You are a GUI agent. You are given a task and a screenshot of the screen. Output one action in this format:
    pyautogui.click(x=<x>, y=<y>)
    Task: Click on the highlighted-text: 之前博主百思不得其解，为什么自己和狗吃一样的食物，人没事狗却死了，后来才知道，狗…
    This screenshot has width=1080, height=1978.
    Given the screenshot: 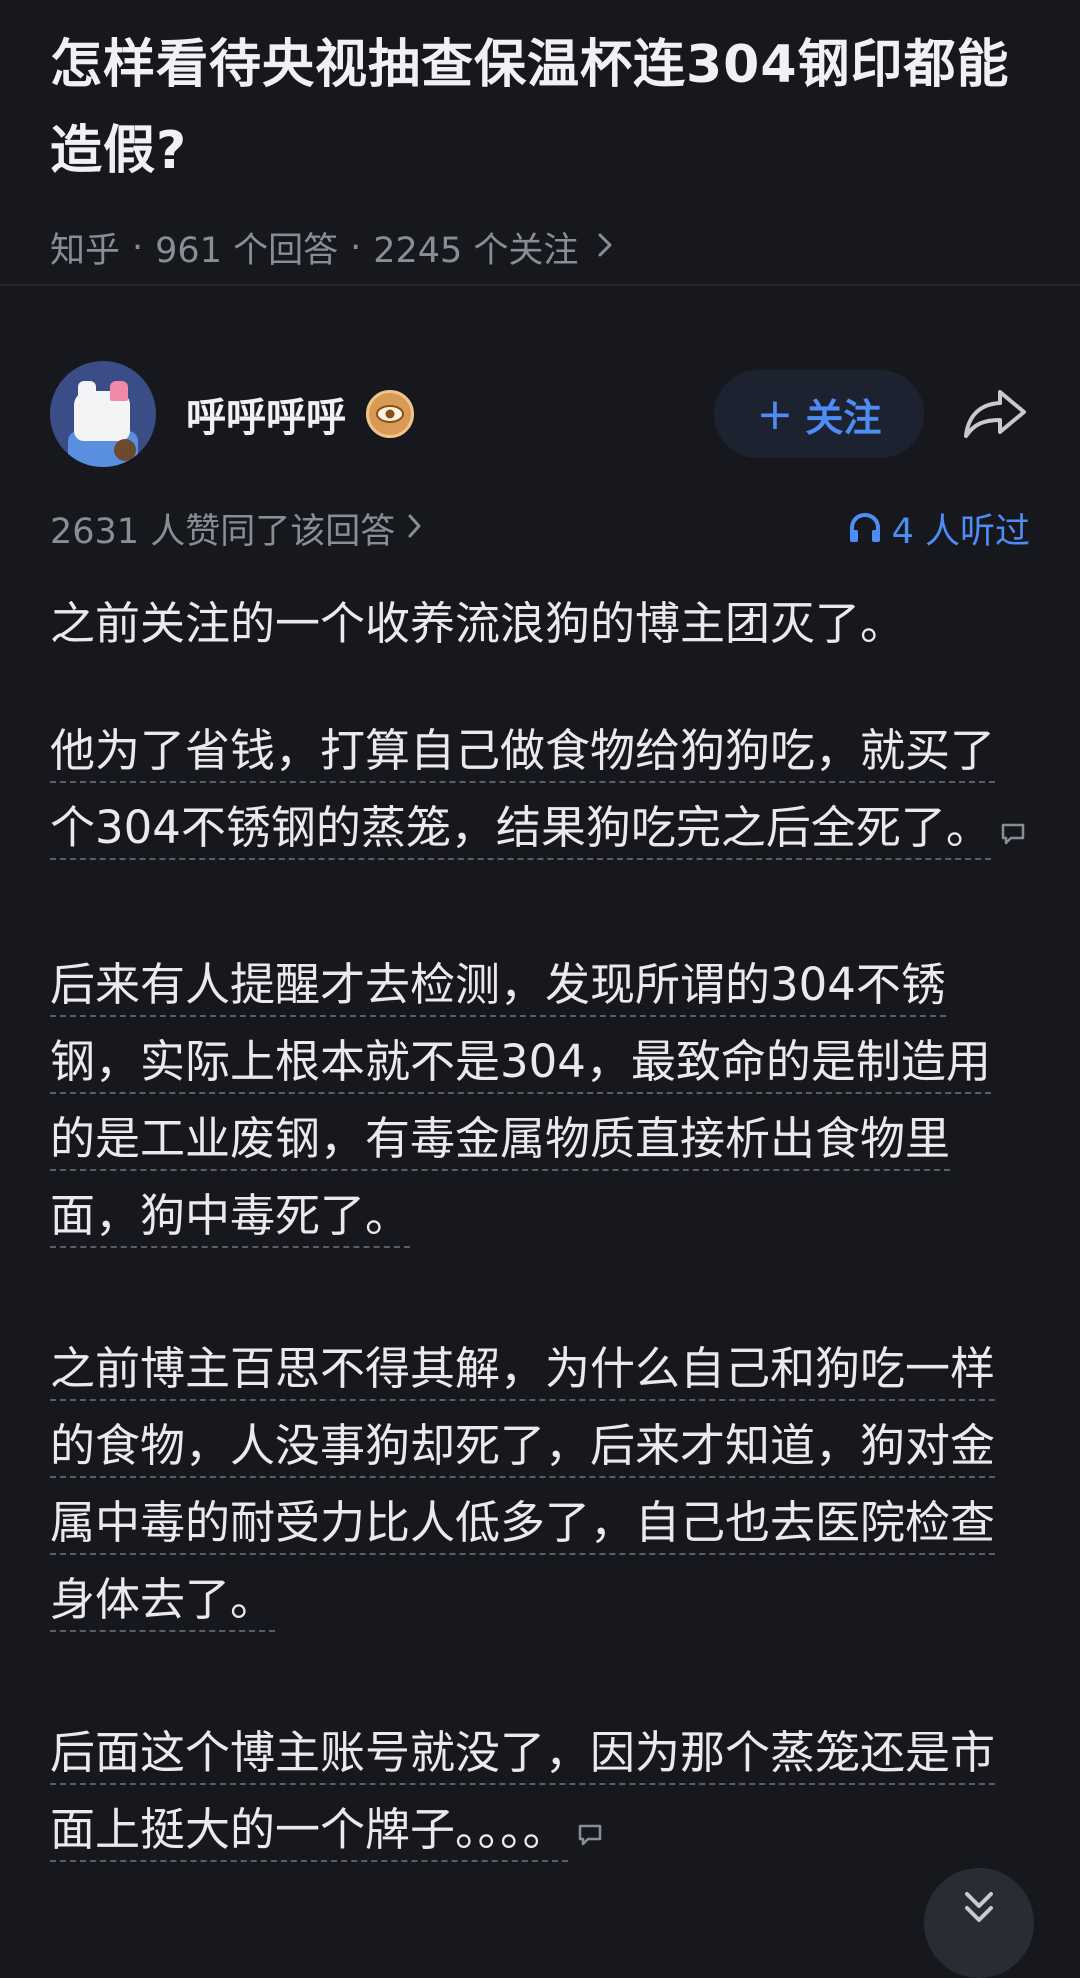 What is the action you would take?
    pyautogui.click(x=523, y=1486)
    